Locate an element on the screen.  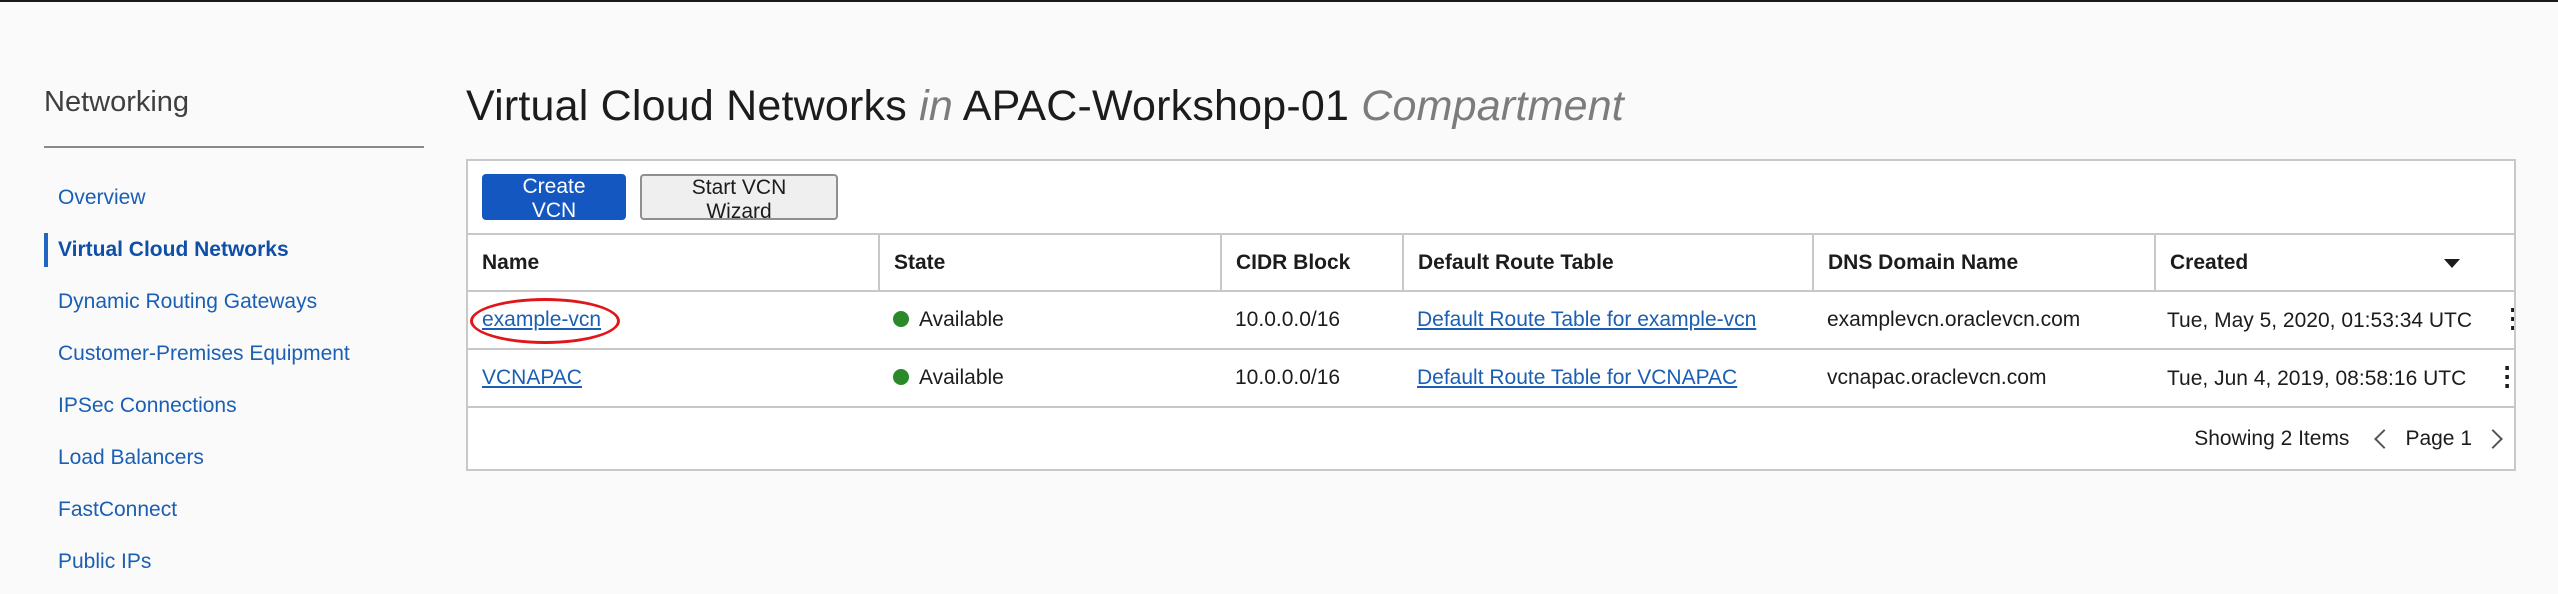
created-date: Tue, May 5, 2020, 01:53:34 UTC is located at coordinates (2320, 320).